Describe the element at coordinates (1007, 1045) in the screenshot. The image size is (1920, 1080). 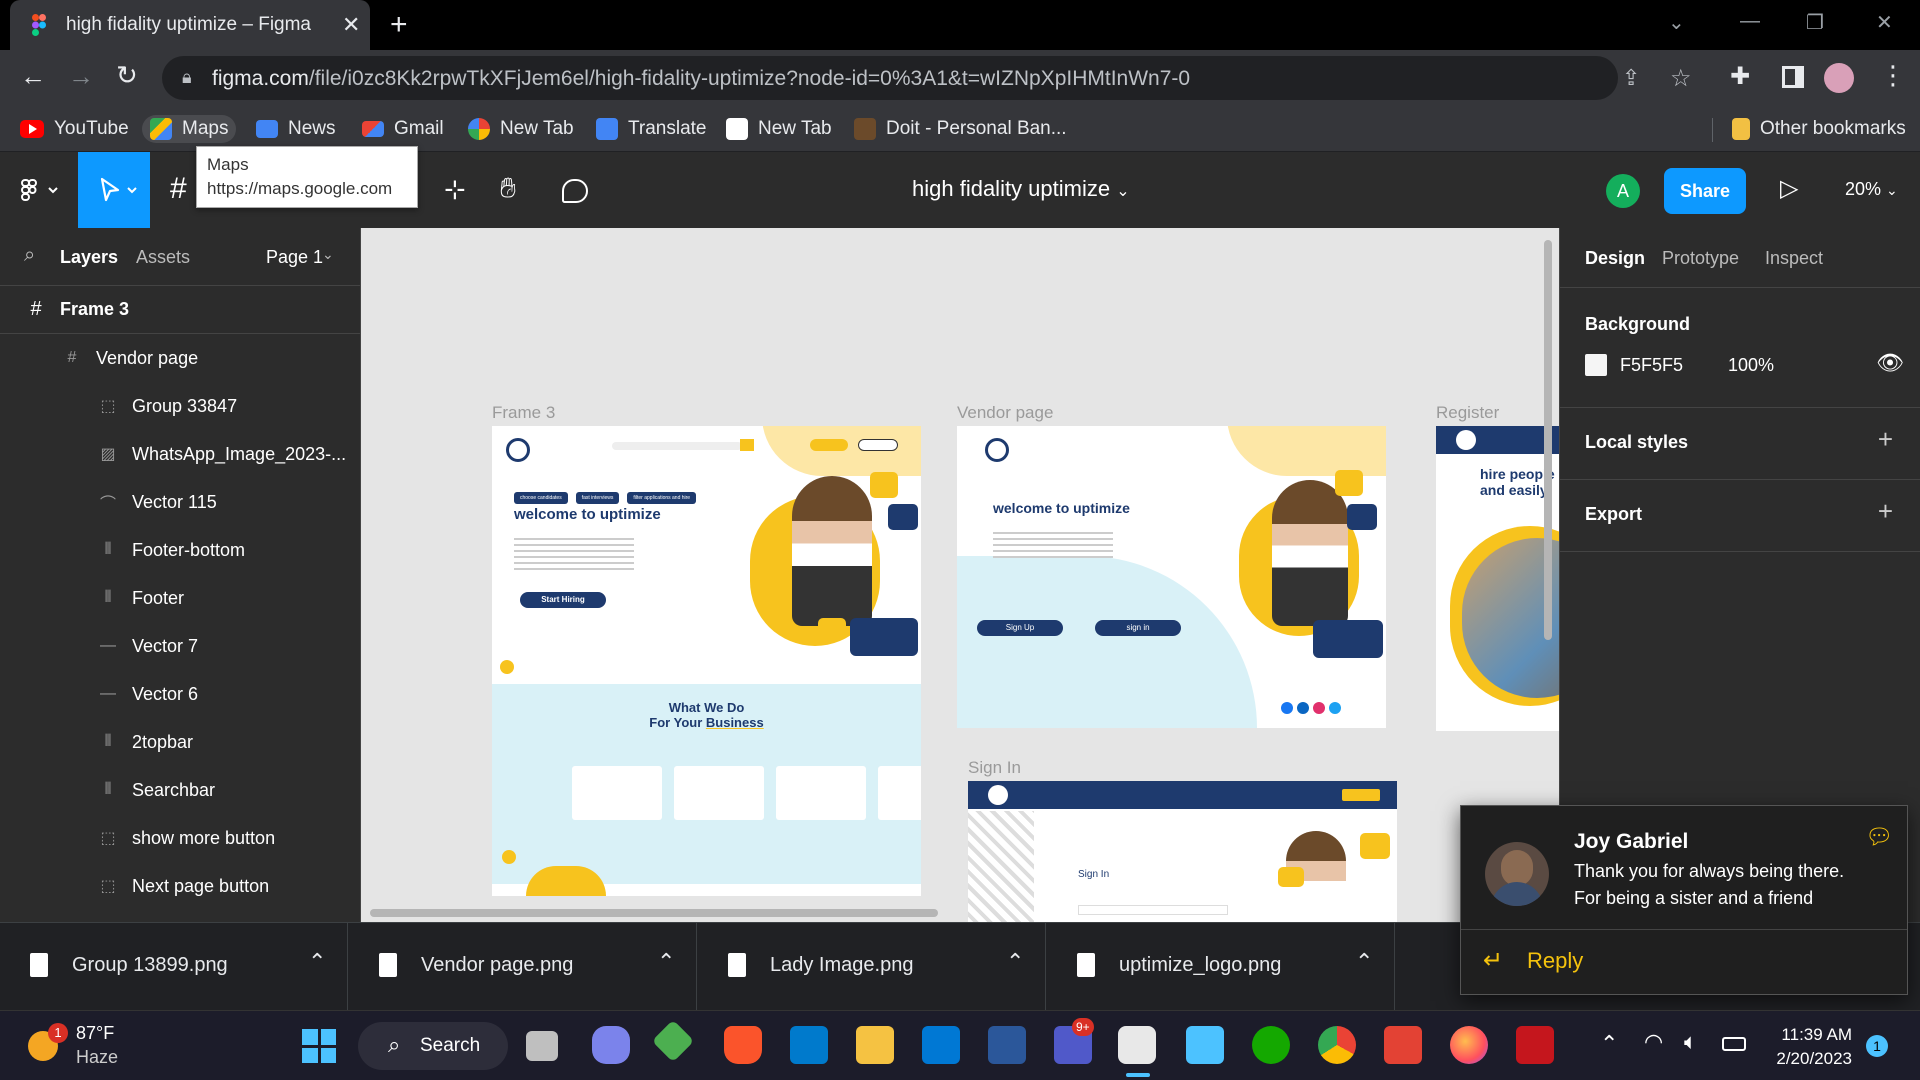
I see `word-icon` at that location.